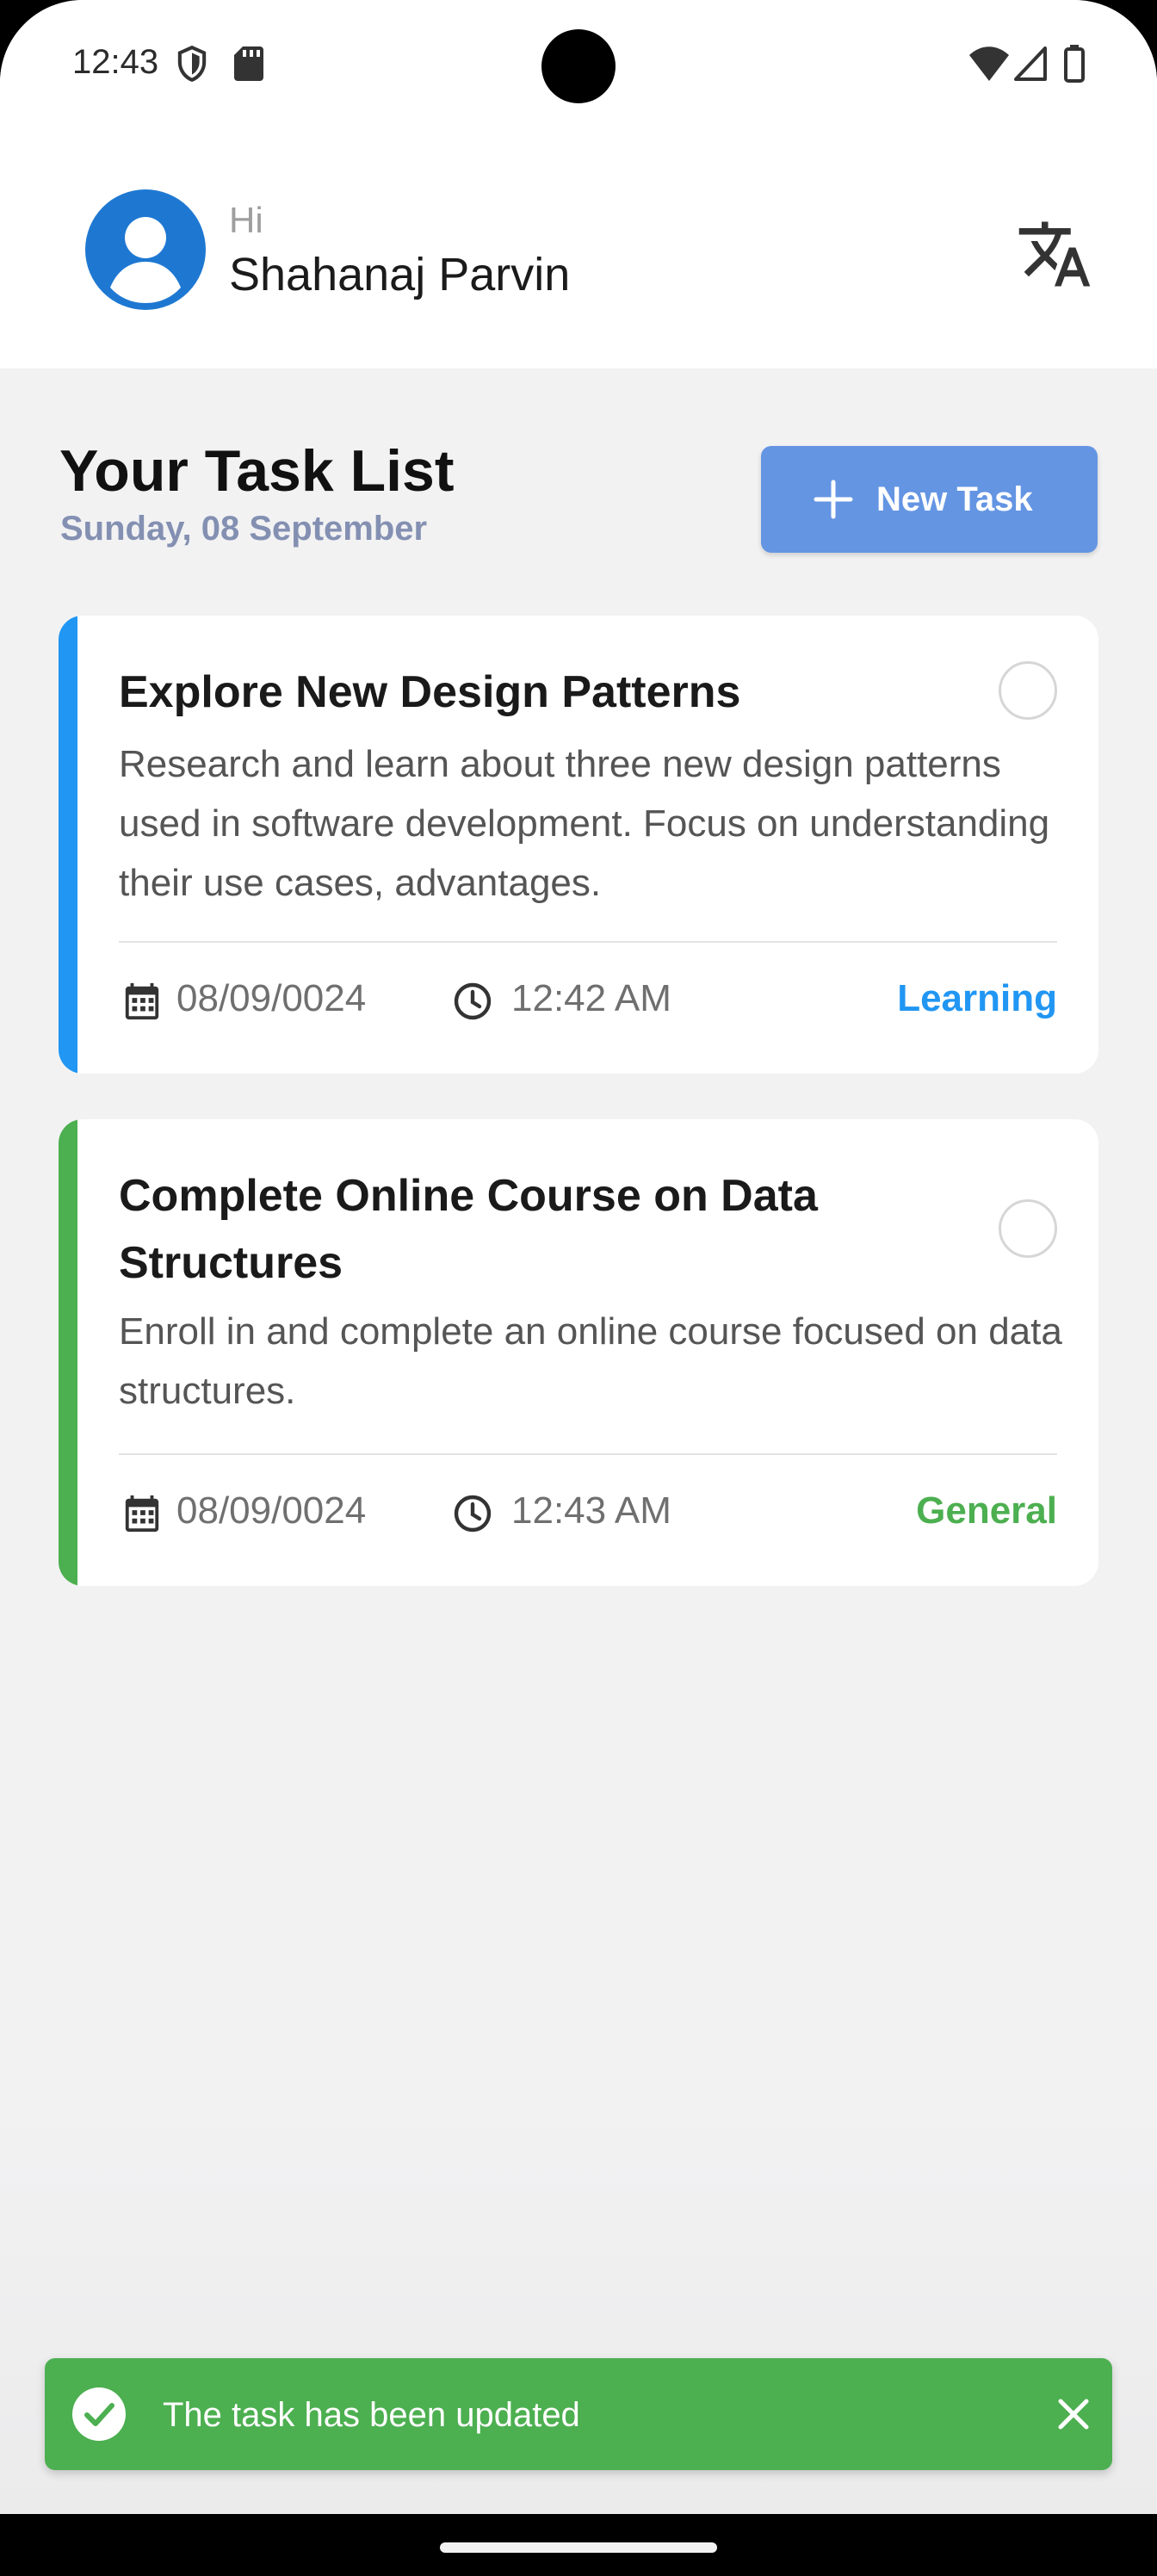  I want to click on app-header: Hi Shahanaj Parvin, so click(579, 248).